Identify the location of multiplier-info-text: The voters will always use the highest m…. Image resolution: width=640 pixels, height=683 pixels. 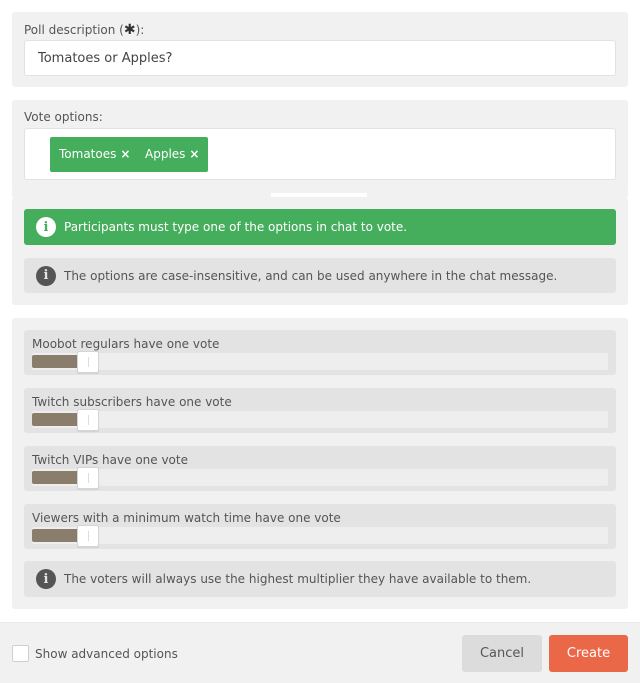
(298, 579).